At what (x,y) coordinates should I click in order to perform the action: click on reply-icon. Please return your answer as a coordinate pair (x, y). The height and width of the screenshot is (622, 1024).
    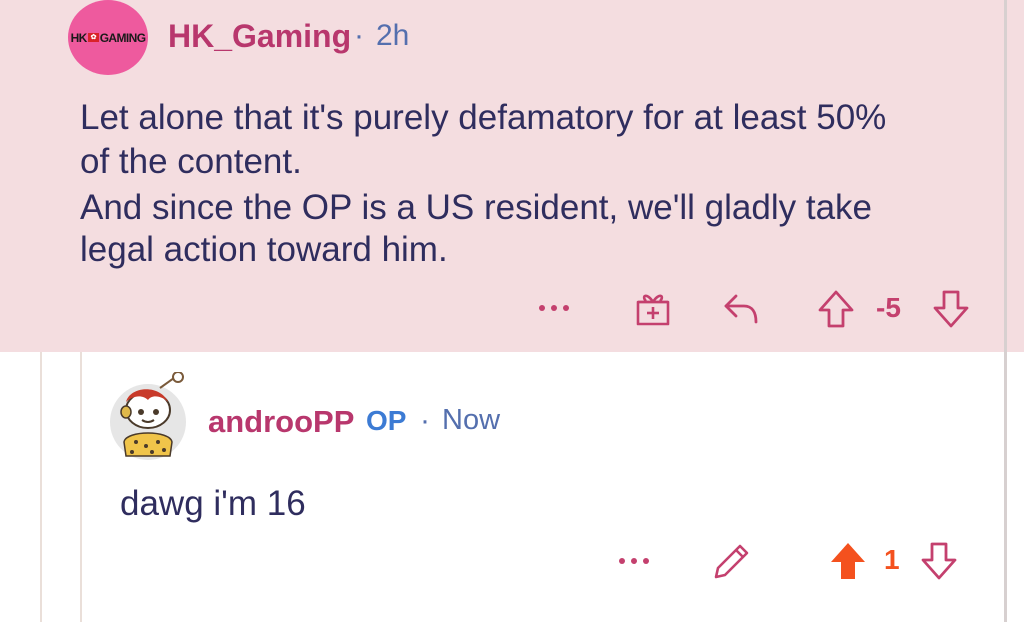
    Looking at the image, I should click on (741, 309).